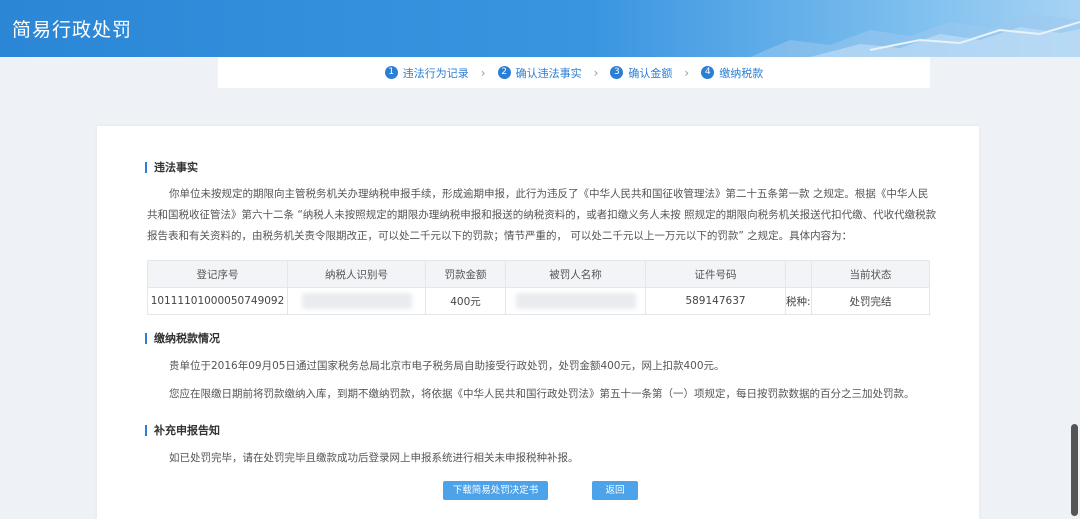  I want to click on violation-section-title: 违法事实, so click(171, 167).